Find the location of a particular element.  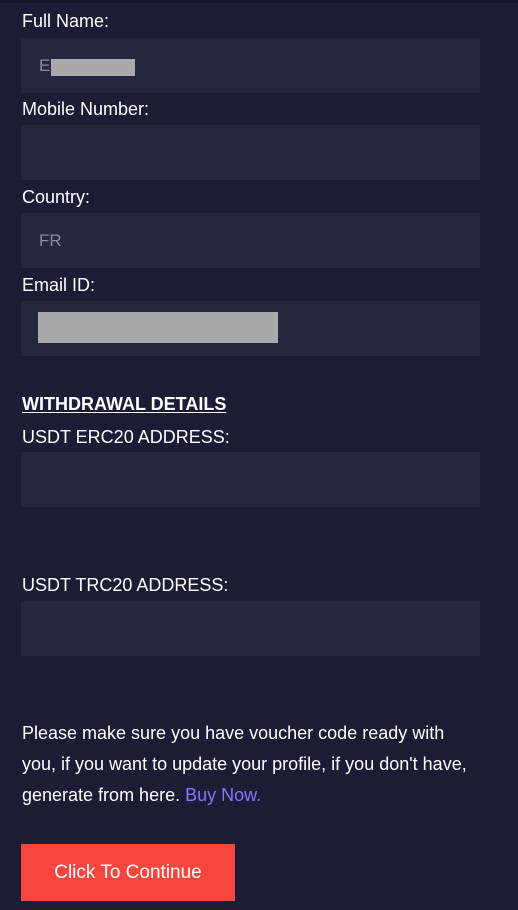

mobile-number-label: Mobile Number: is located at coordinates (86, 109).